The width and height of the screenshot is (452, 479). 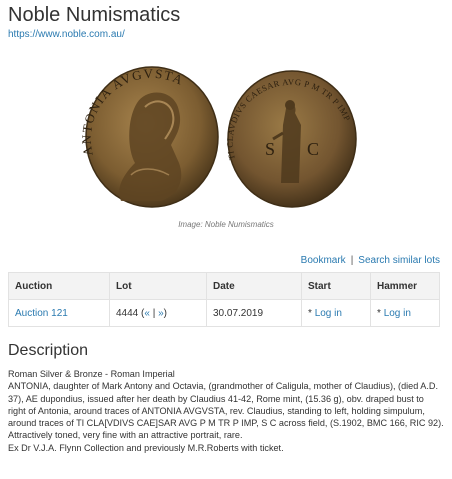 What do you see at coordinates (66, 34) in the screenshot?
I see `site-url-link: https://www.noble.com.au/` at bounding box center [66, 34].